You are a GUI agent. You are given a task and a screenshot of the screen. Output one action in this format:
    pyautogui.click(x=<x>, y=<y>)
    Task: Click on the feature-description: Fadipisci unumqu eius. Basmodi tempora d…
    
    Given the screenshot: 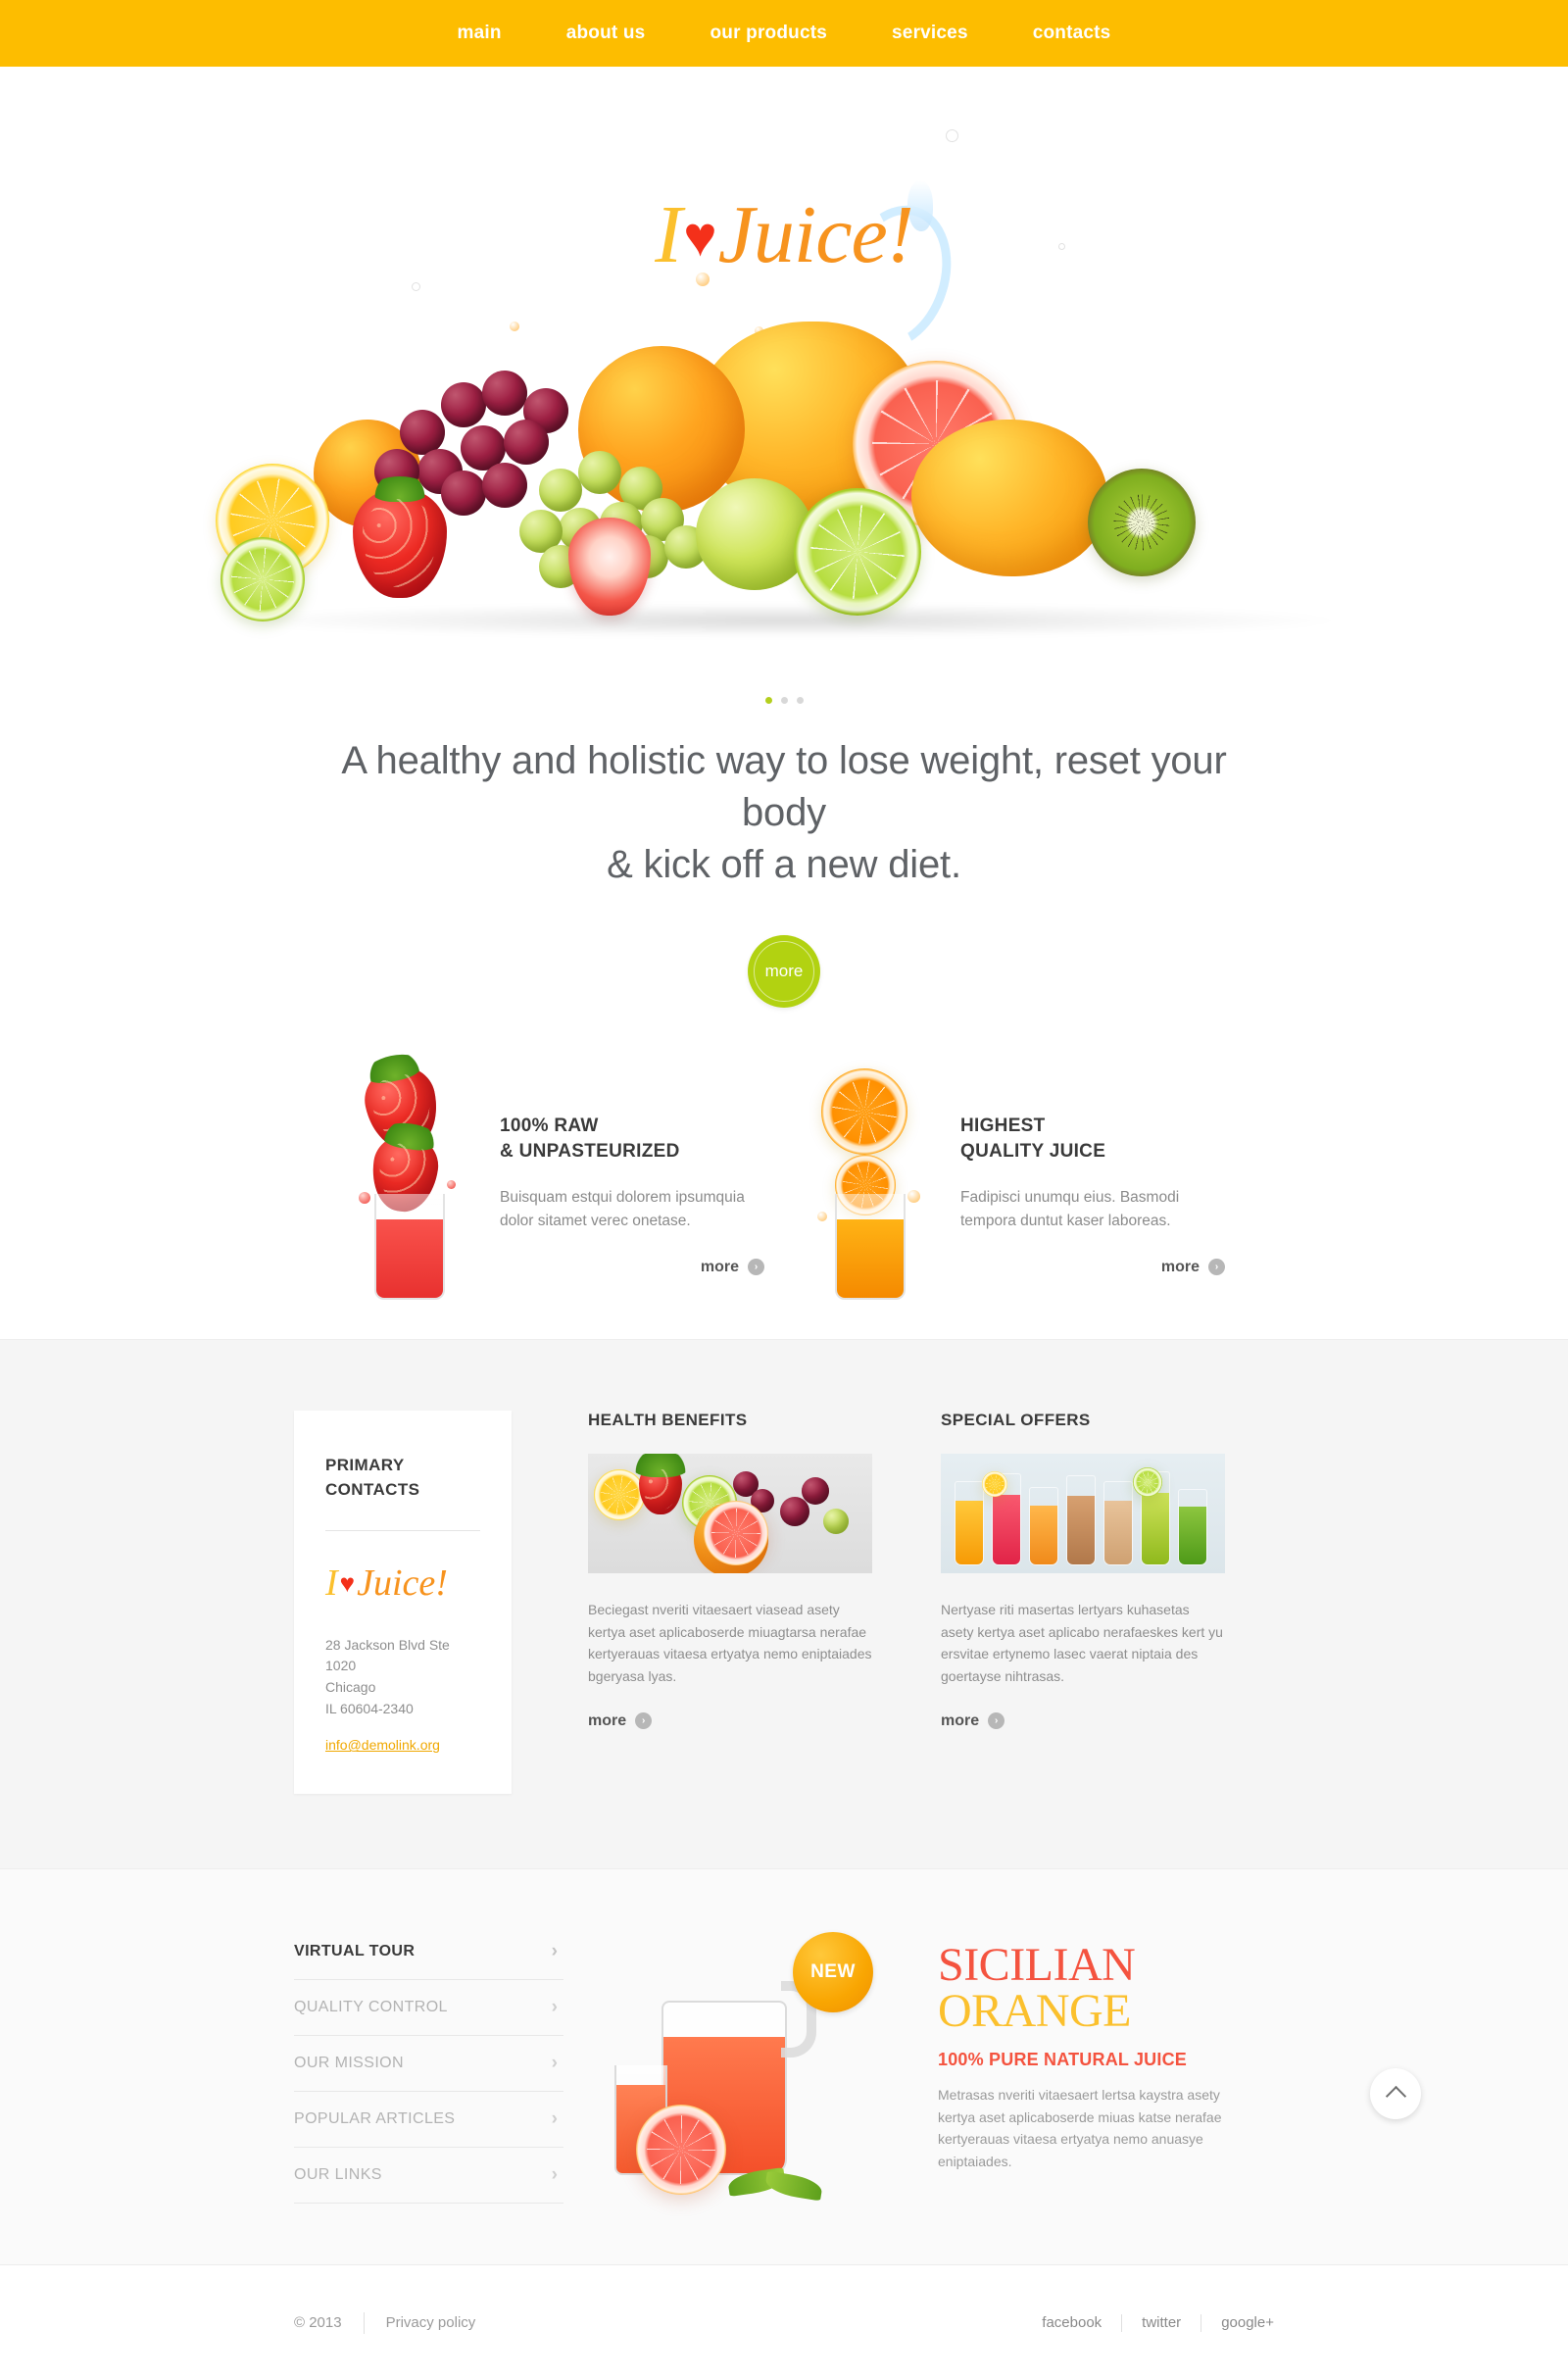 What is the action you would take?
    pyautogui.click(x=1070, y=1208)
    